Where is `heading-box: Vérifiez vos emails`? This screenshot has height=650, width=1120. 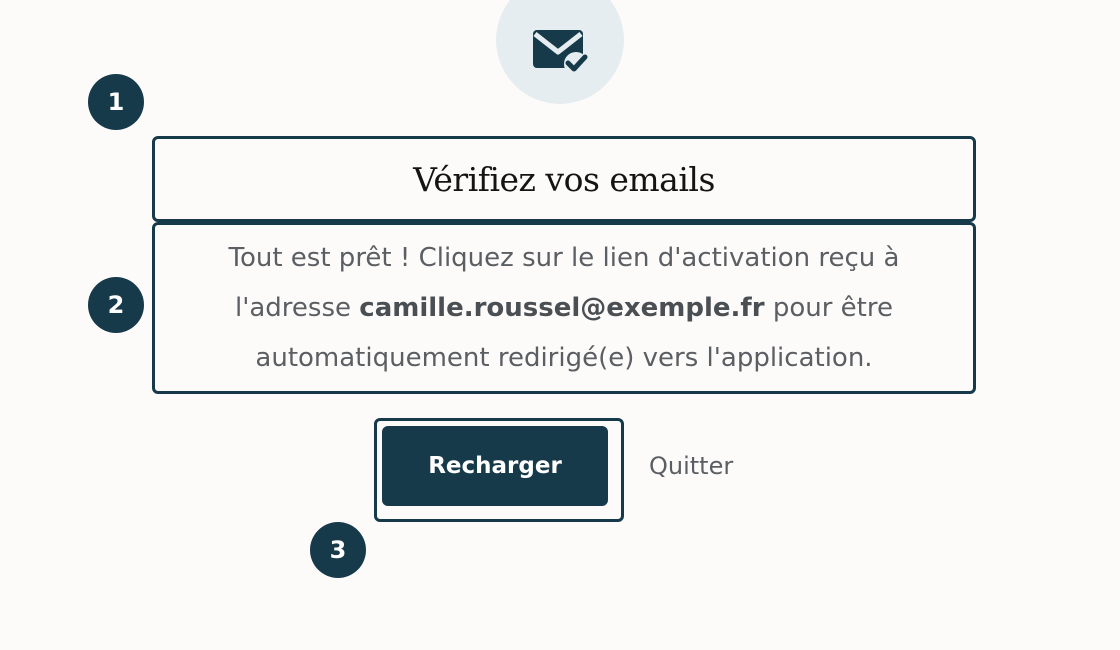 heading-box: Vérifiez vos emails is located at coordinates (564, 179).